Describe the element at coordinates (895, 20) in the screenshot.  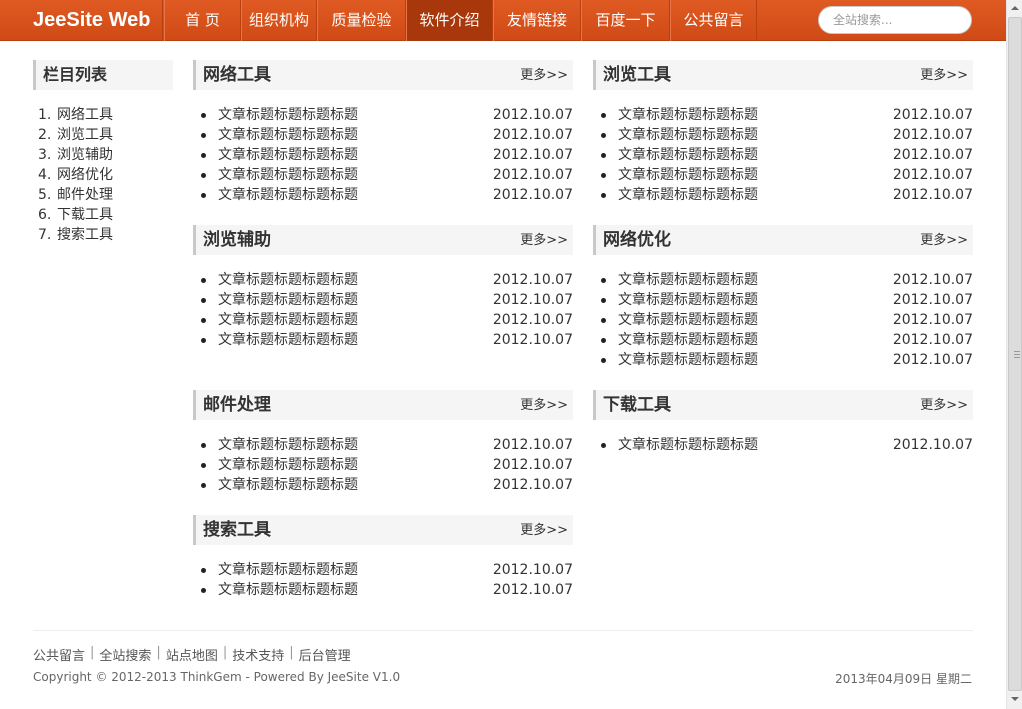
I see `site-search-input` at that location.